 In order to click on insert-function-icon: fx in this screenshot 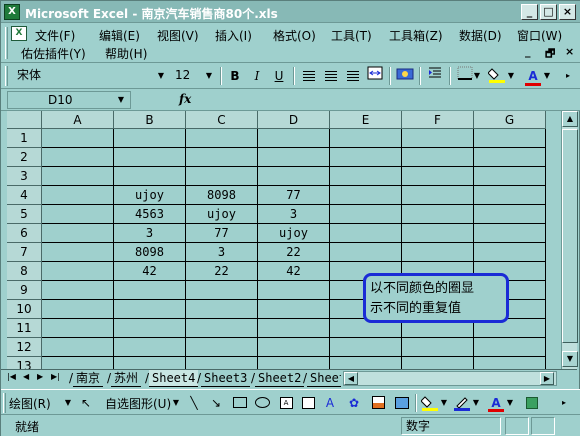, I will do `click(185, 99)`.